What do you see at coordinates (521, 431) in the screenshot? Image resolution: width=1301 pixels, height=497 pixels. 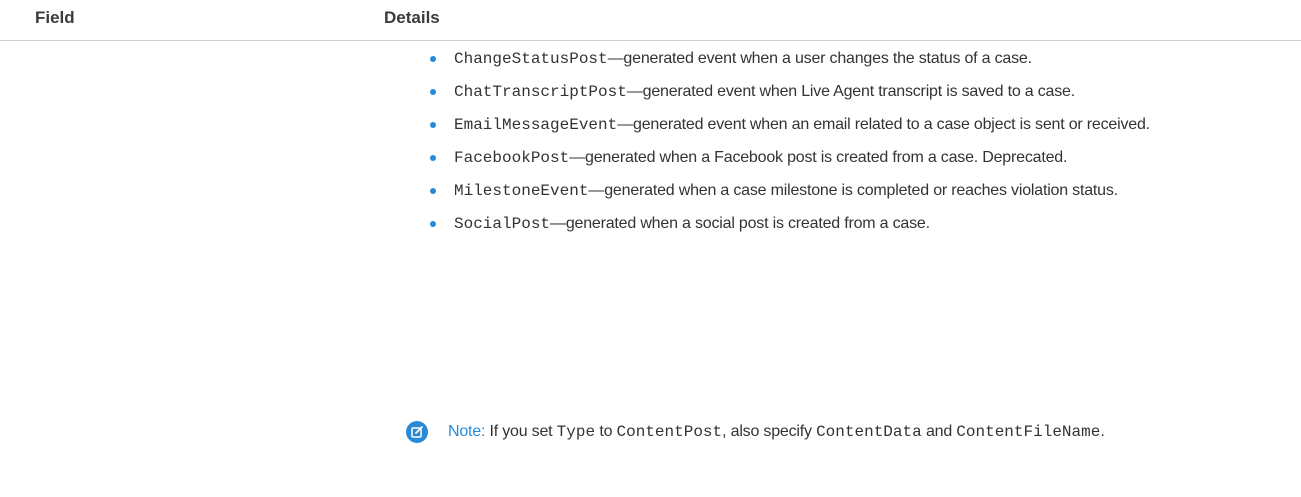 I see `note-text-part: If you set` at bounding box center [521, 431].